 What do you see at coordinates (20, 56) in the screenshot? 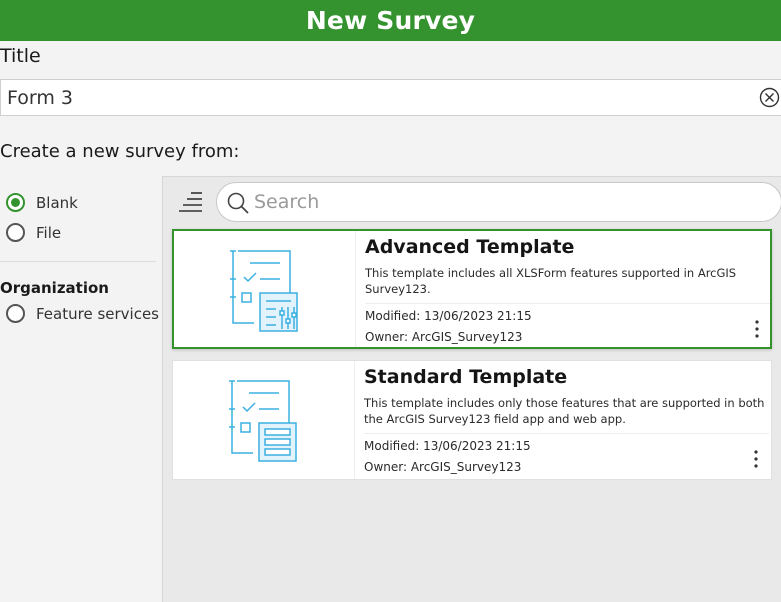
I see `title-label: Title` at bounding box center [20, 56].